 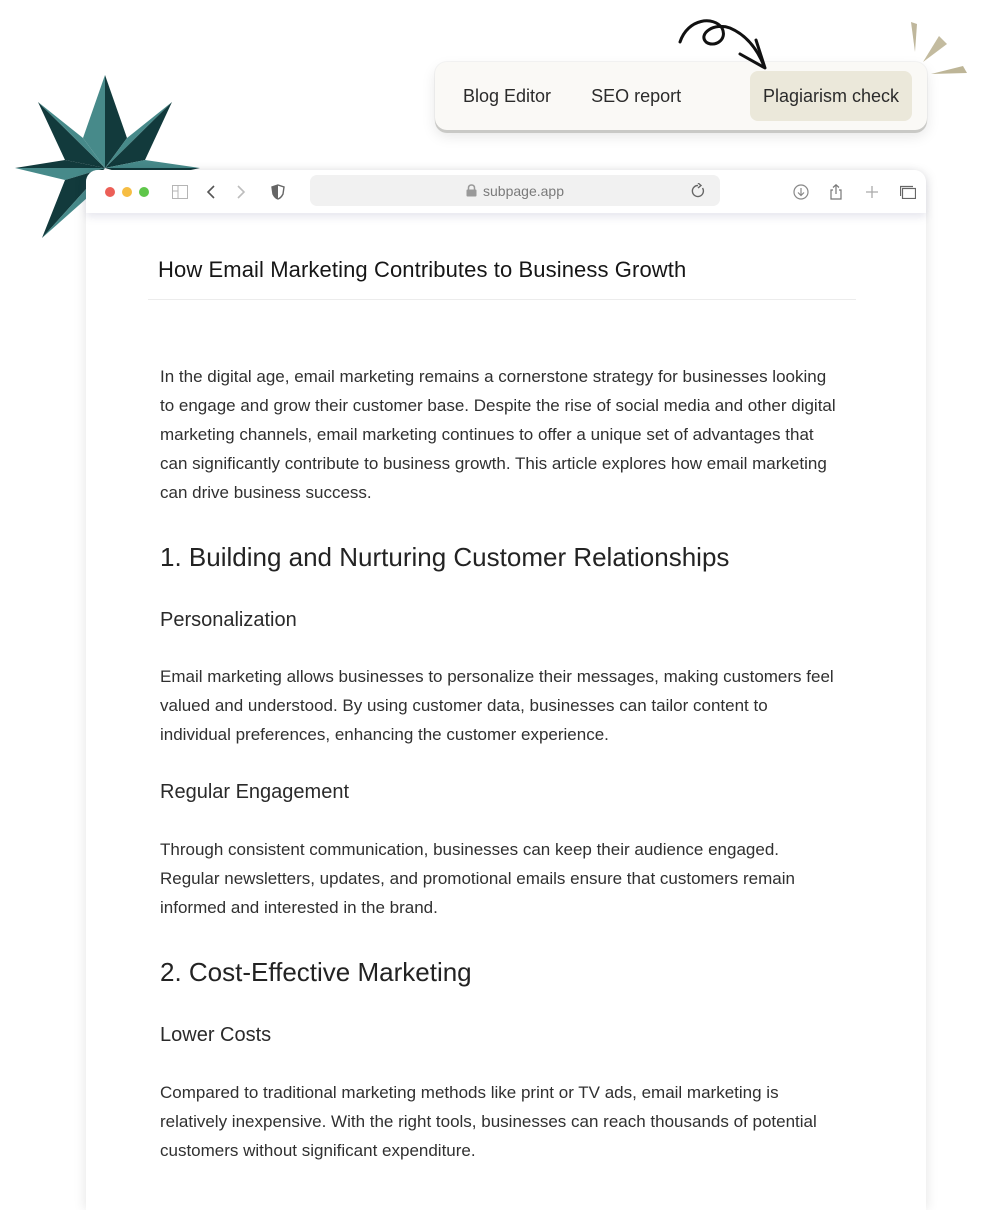 I want to click on url-text: subpage.app, so click(x=523, y=190).